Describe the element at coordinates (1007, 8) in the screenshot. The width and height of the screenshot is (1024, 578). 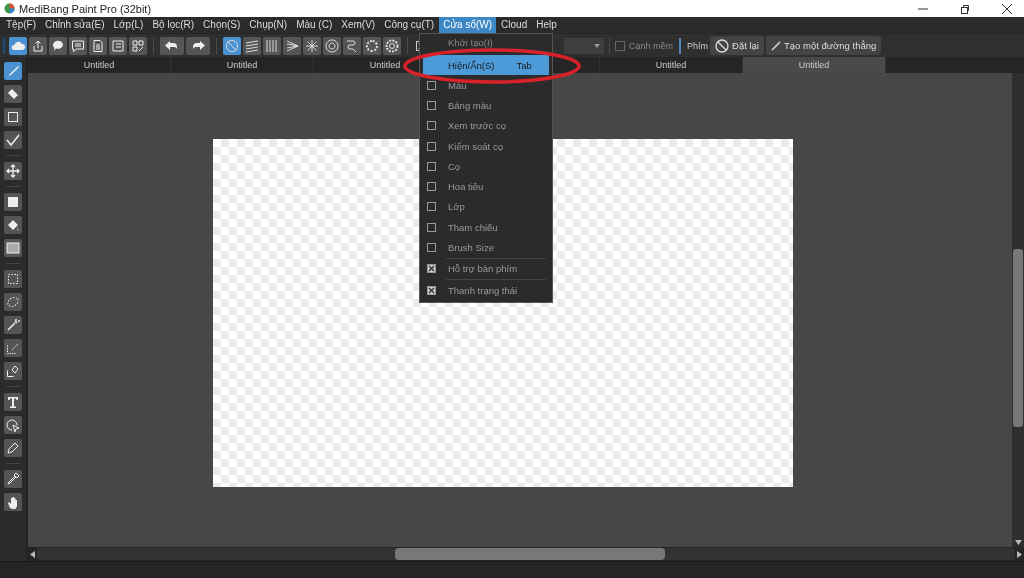
I see `close-icon` at that location.